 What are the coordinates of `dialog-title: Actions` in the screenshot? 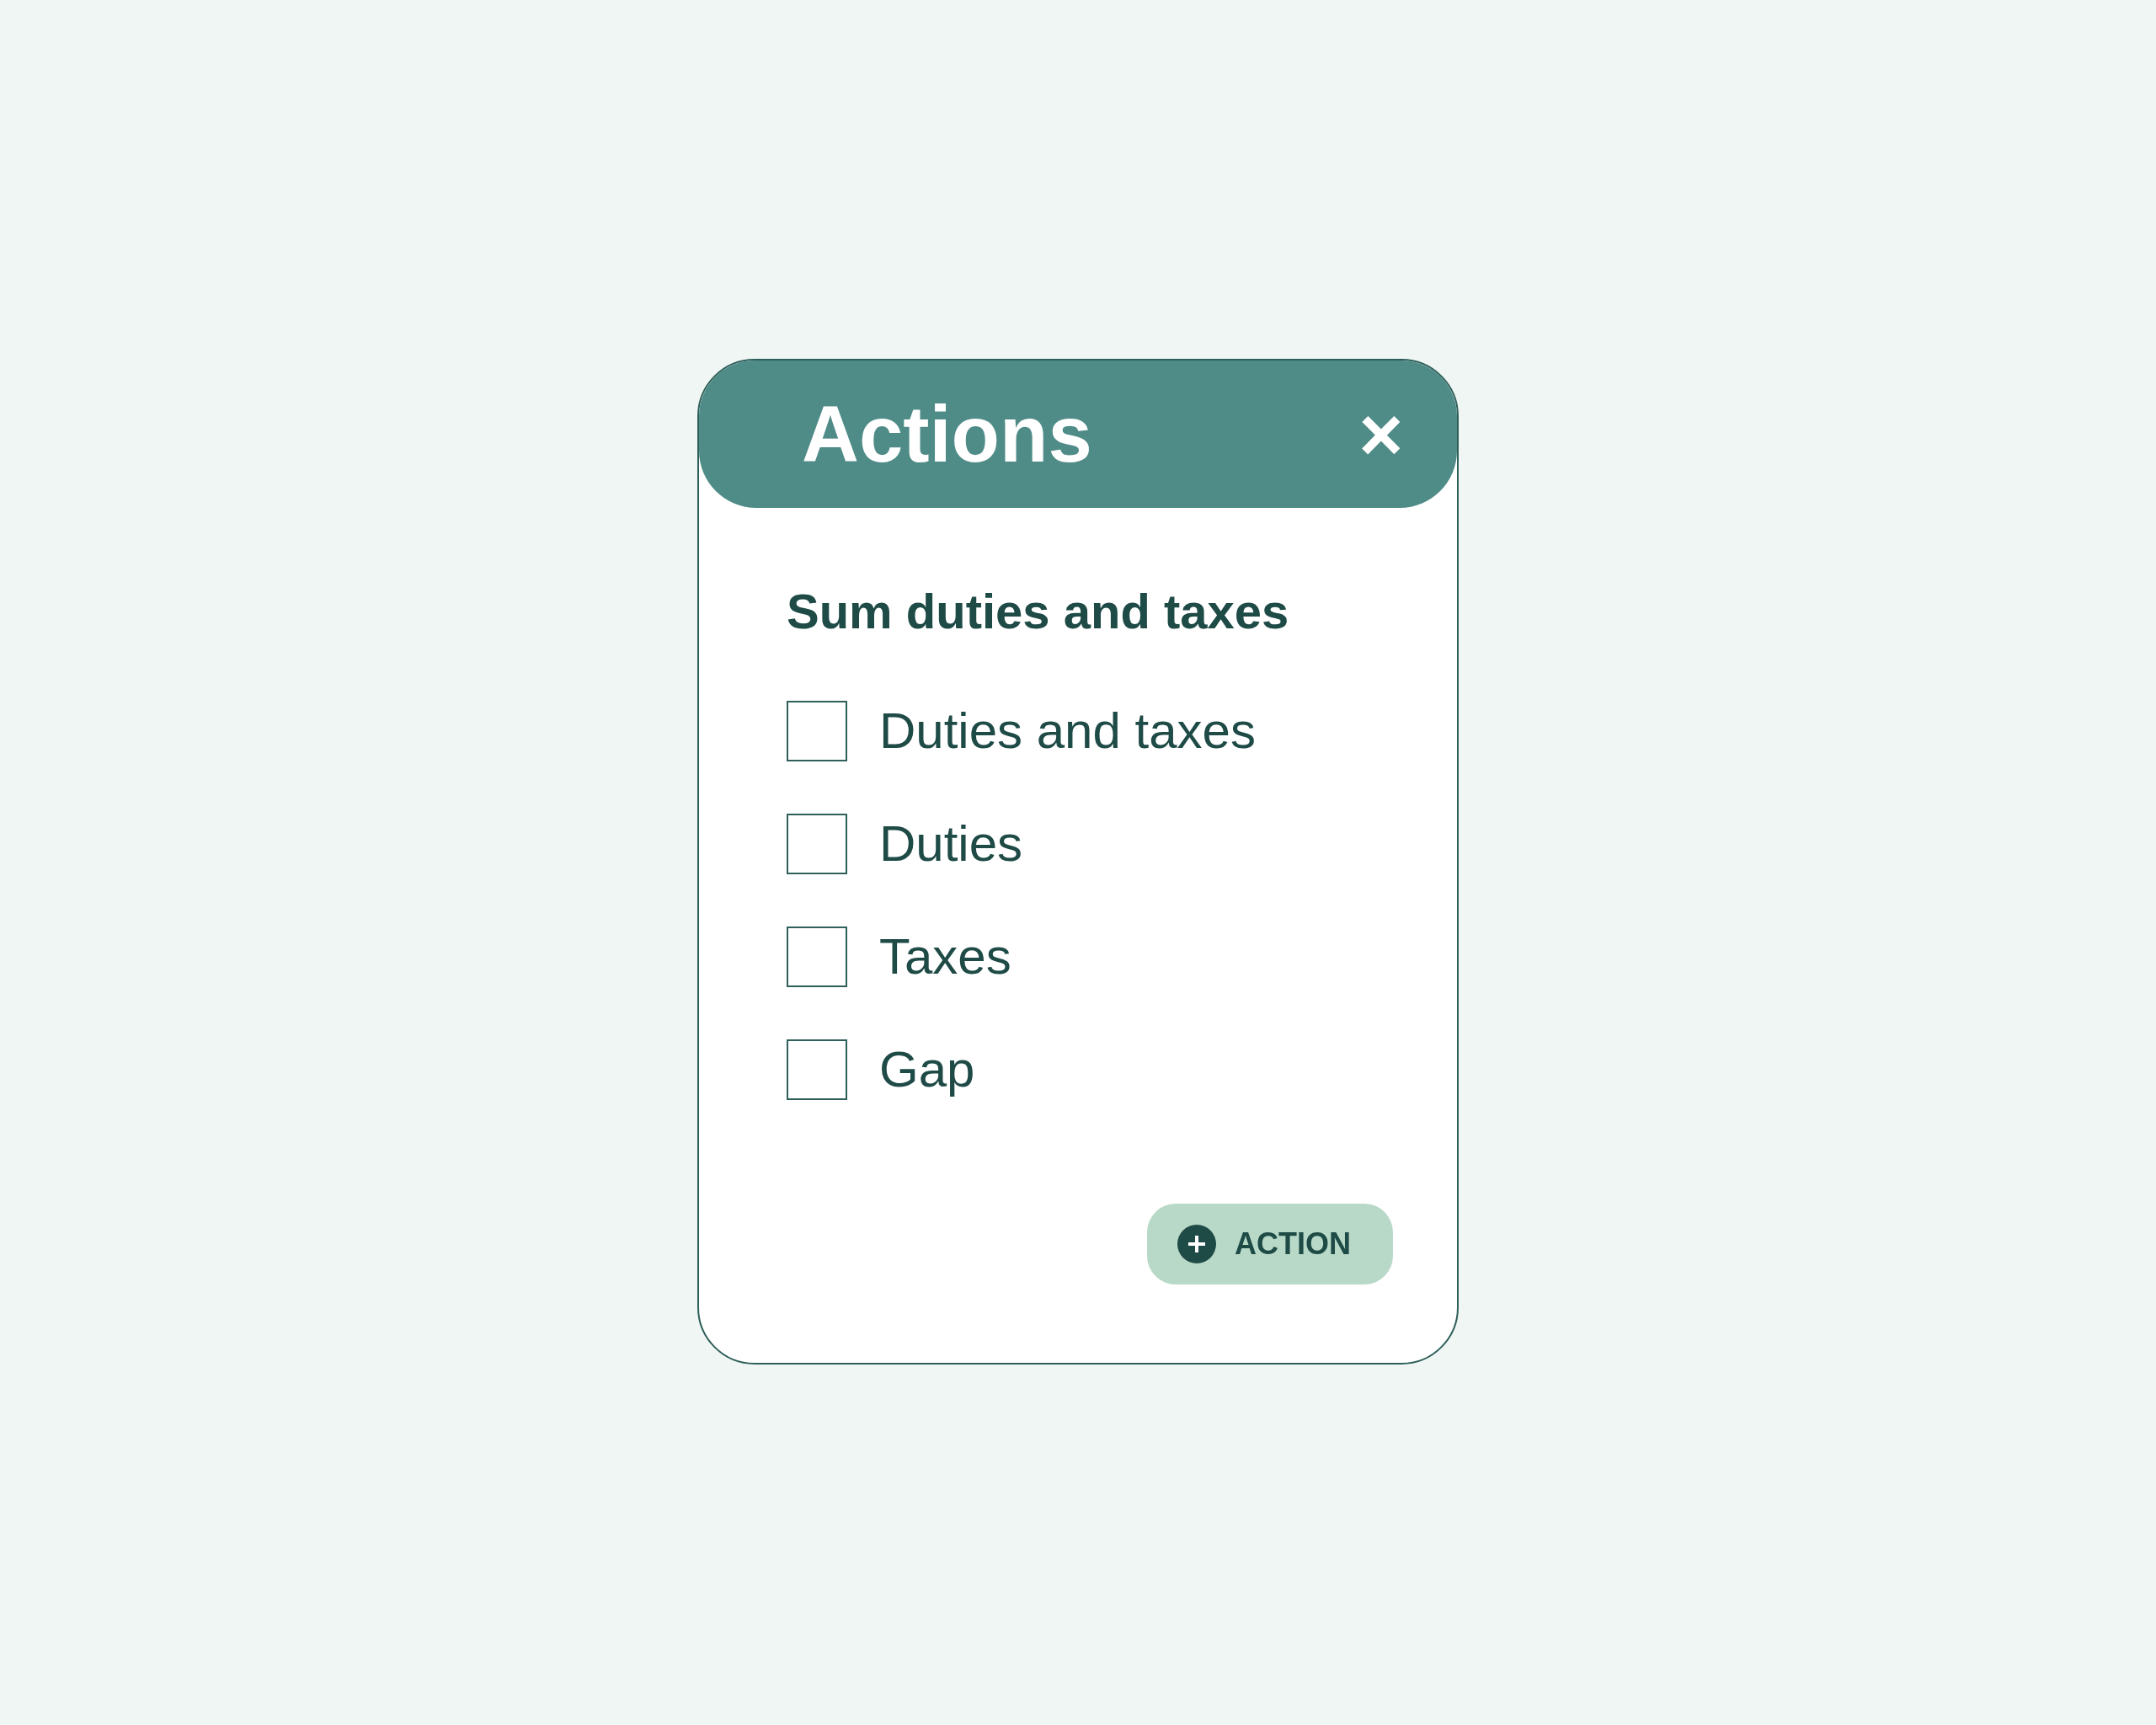 It's located at (947, 434).